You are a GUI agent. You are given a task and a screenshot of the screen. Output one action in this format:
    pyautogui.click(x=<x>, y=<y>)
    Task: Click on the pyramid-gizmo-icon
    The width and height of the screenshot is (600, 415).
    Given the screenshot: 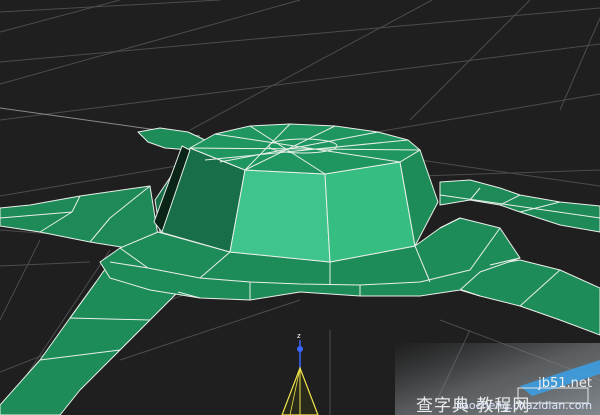 What is the action you would take?
    pyautogui.click(x=300, y=377)
    